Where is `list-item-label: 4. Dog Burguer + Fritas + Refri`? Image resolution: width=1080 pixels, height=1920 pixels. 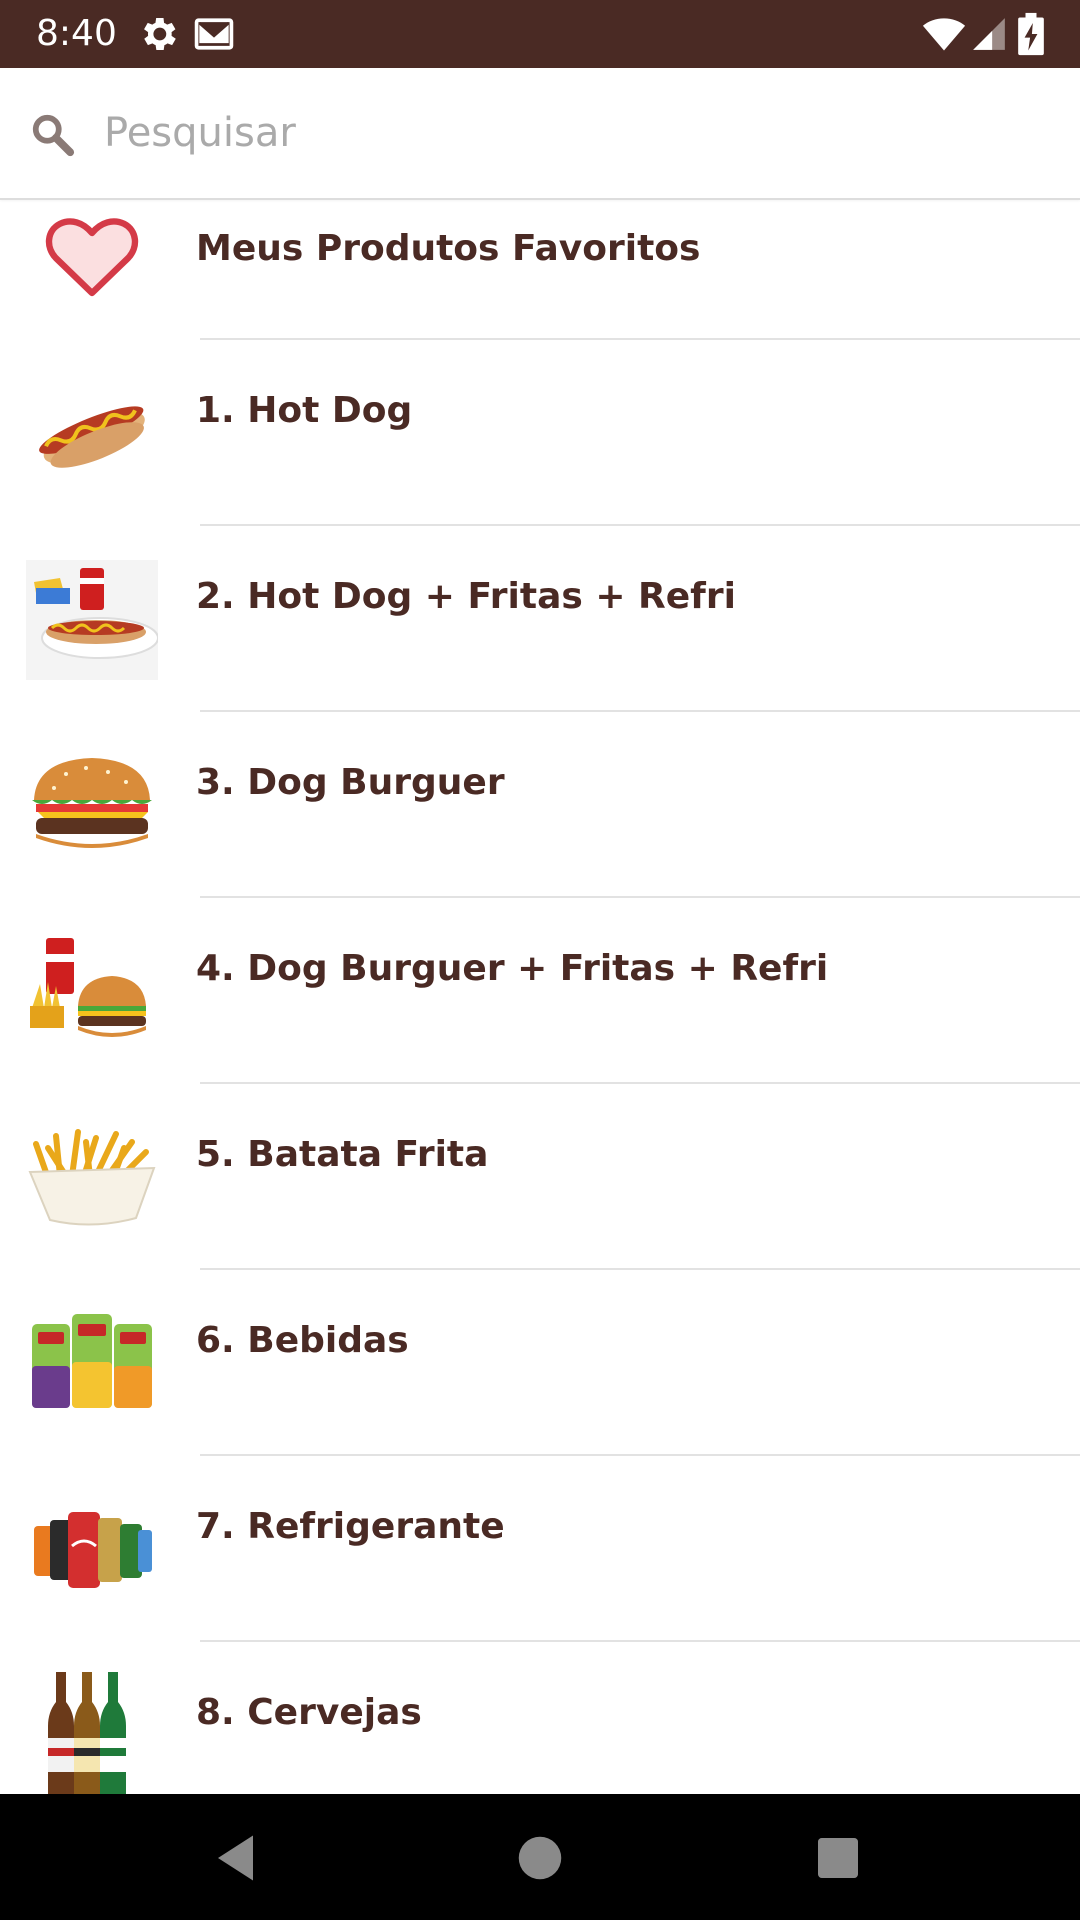 list-item-label: 4. Dog Burguer + Fritas + Refri is located at coordinates (512, 968).